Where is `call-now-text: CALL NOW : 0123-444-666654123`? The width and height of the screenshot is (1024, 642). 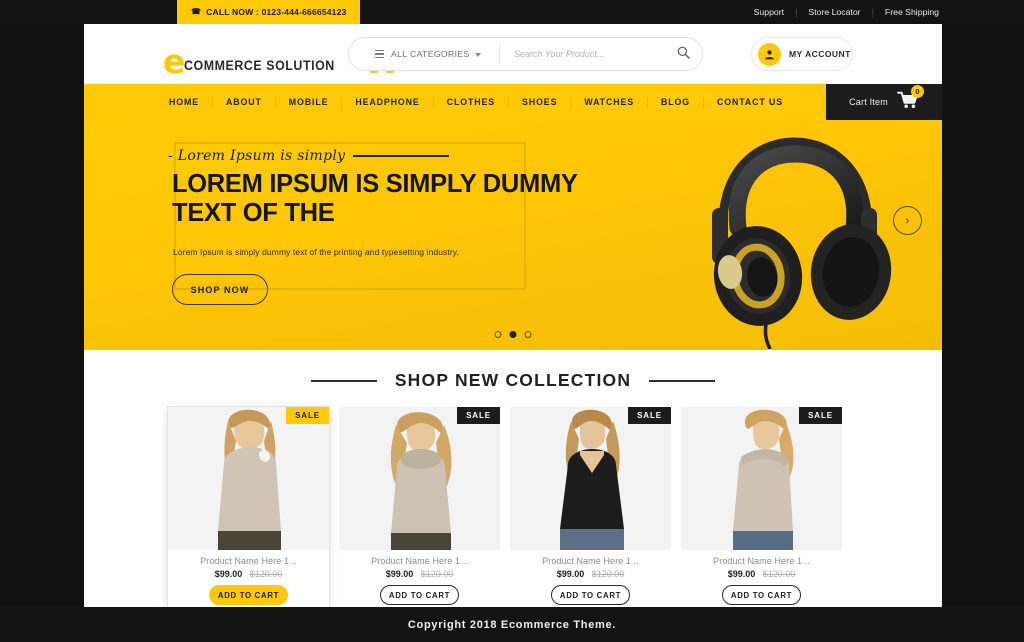
call-now-text: CALL NOW : 0123-444-666654123 is located at coordinates (276, 12).